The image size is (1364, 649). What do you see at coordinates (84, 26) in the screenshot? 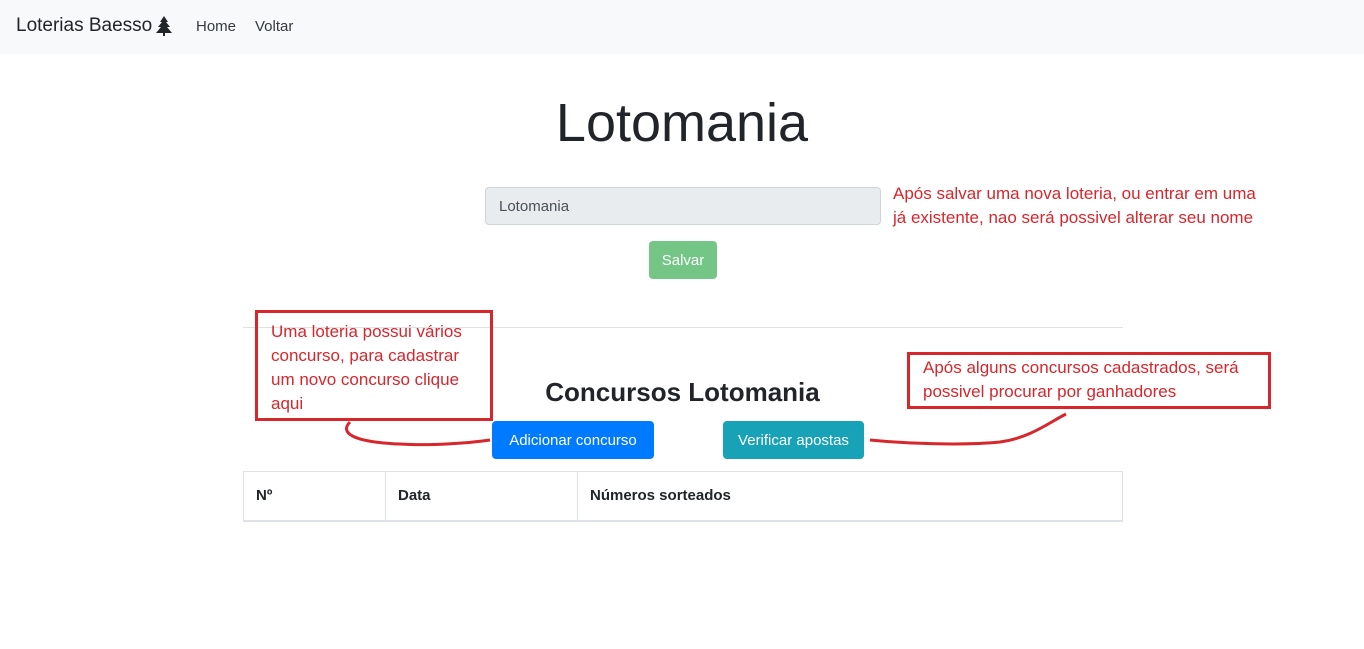
I see `brand-text: Loterias Baesso` at bounding box center [84, 26].